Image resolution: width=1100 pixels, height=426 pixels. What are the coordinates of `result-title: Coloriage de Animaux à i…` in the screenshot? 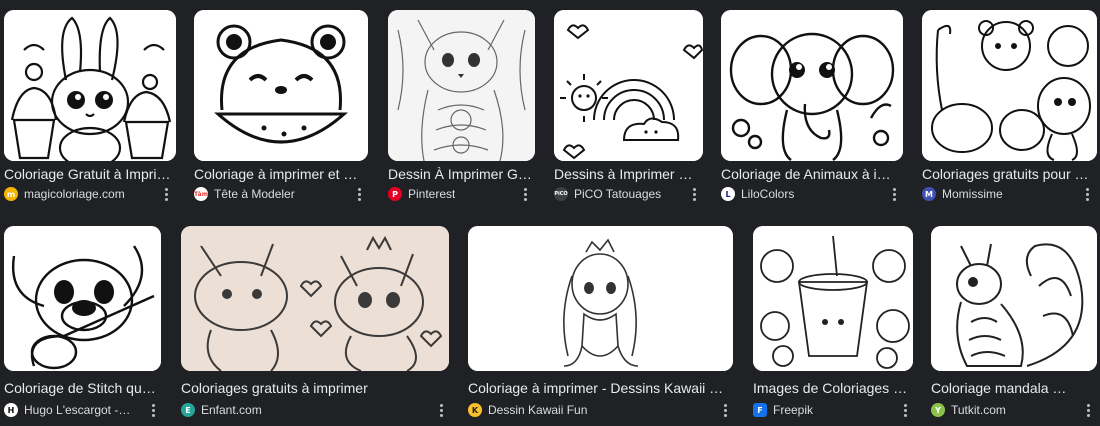 It's located at (812, 174).